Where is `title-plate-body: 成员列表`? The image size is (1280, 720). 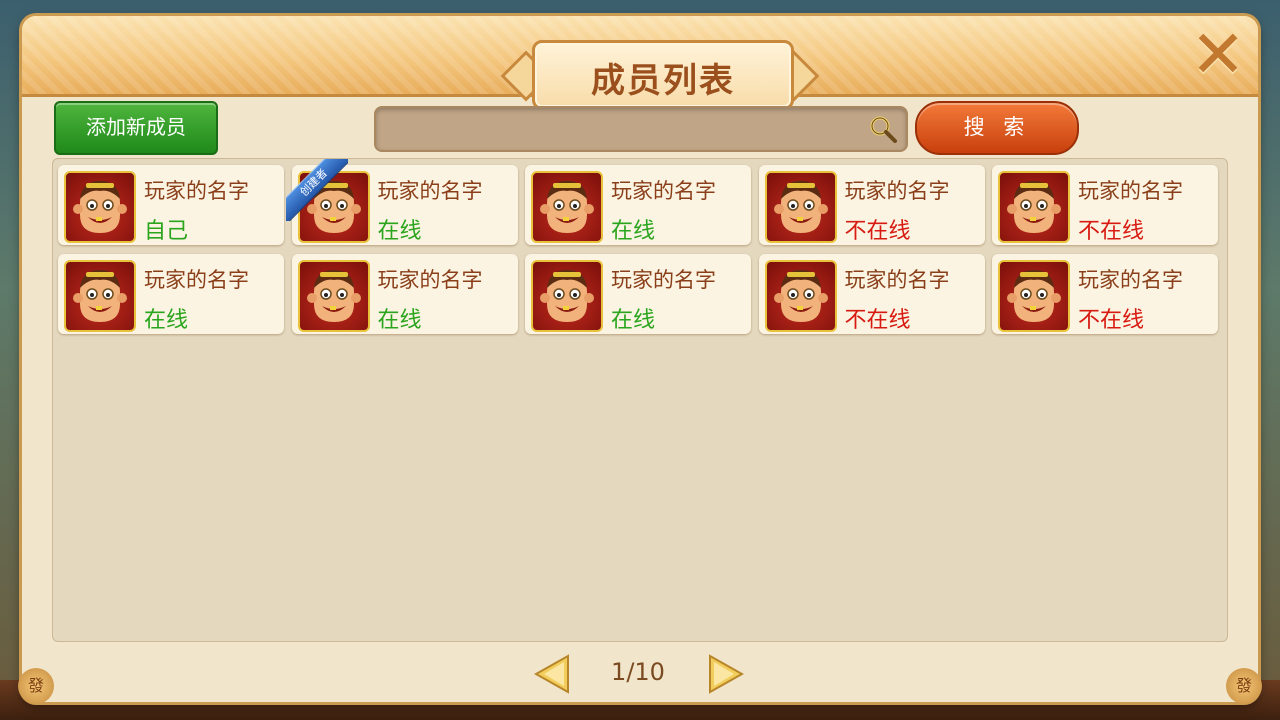
title-plate-body: 成员列表 is located at coordinates (663, 75).